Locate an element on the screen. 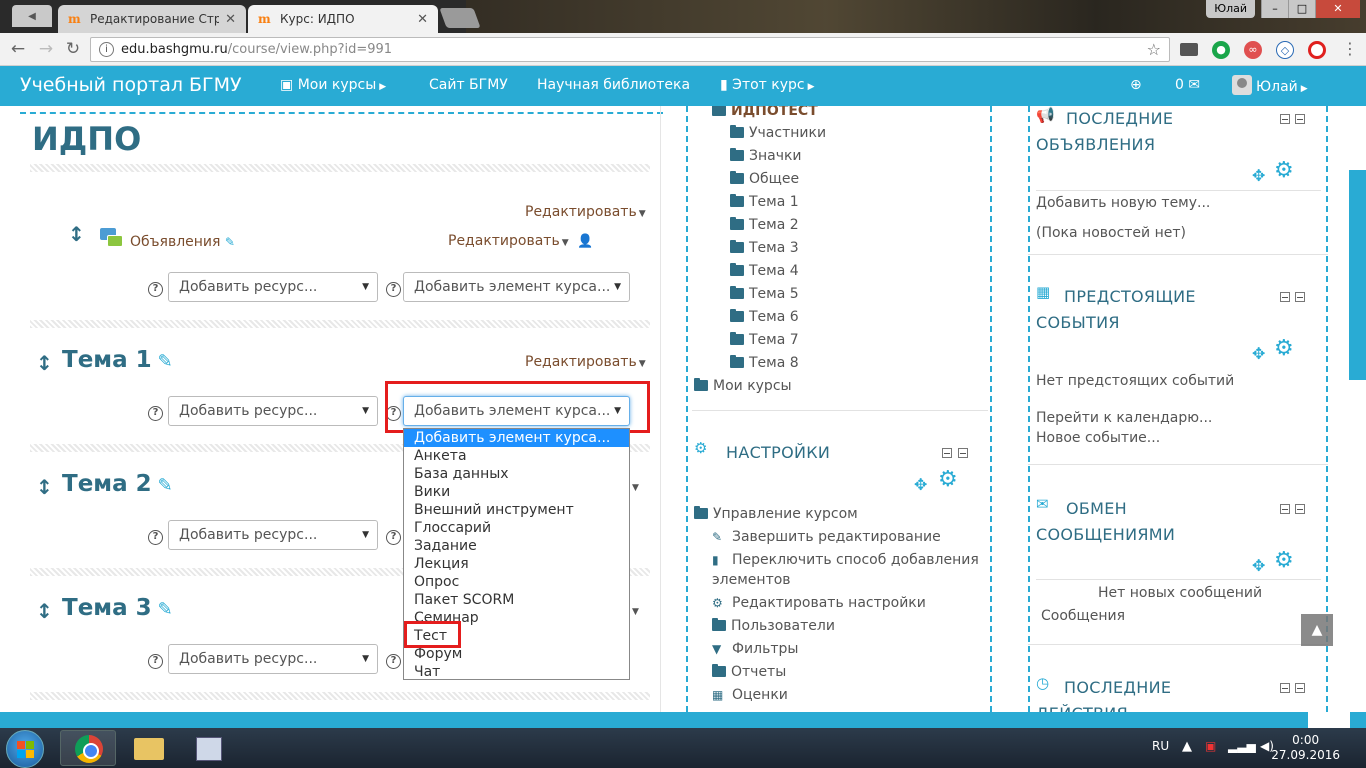 The image size is (1366, 768). start-button is located at coordinates (25, 749).